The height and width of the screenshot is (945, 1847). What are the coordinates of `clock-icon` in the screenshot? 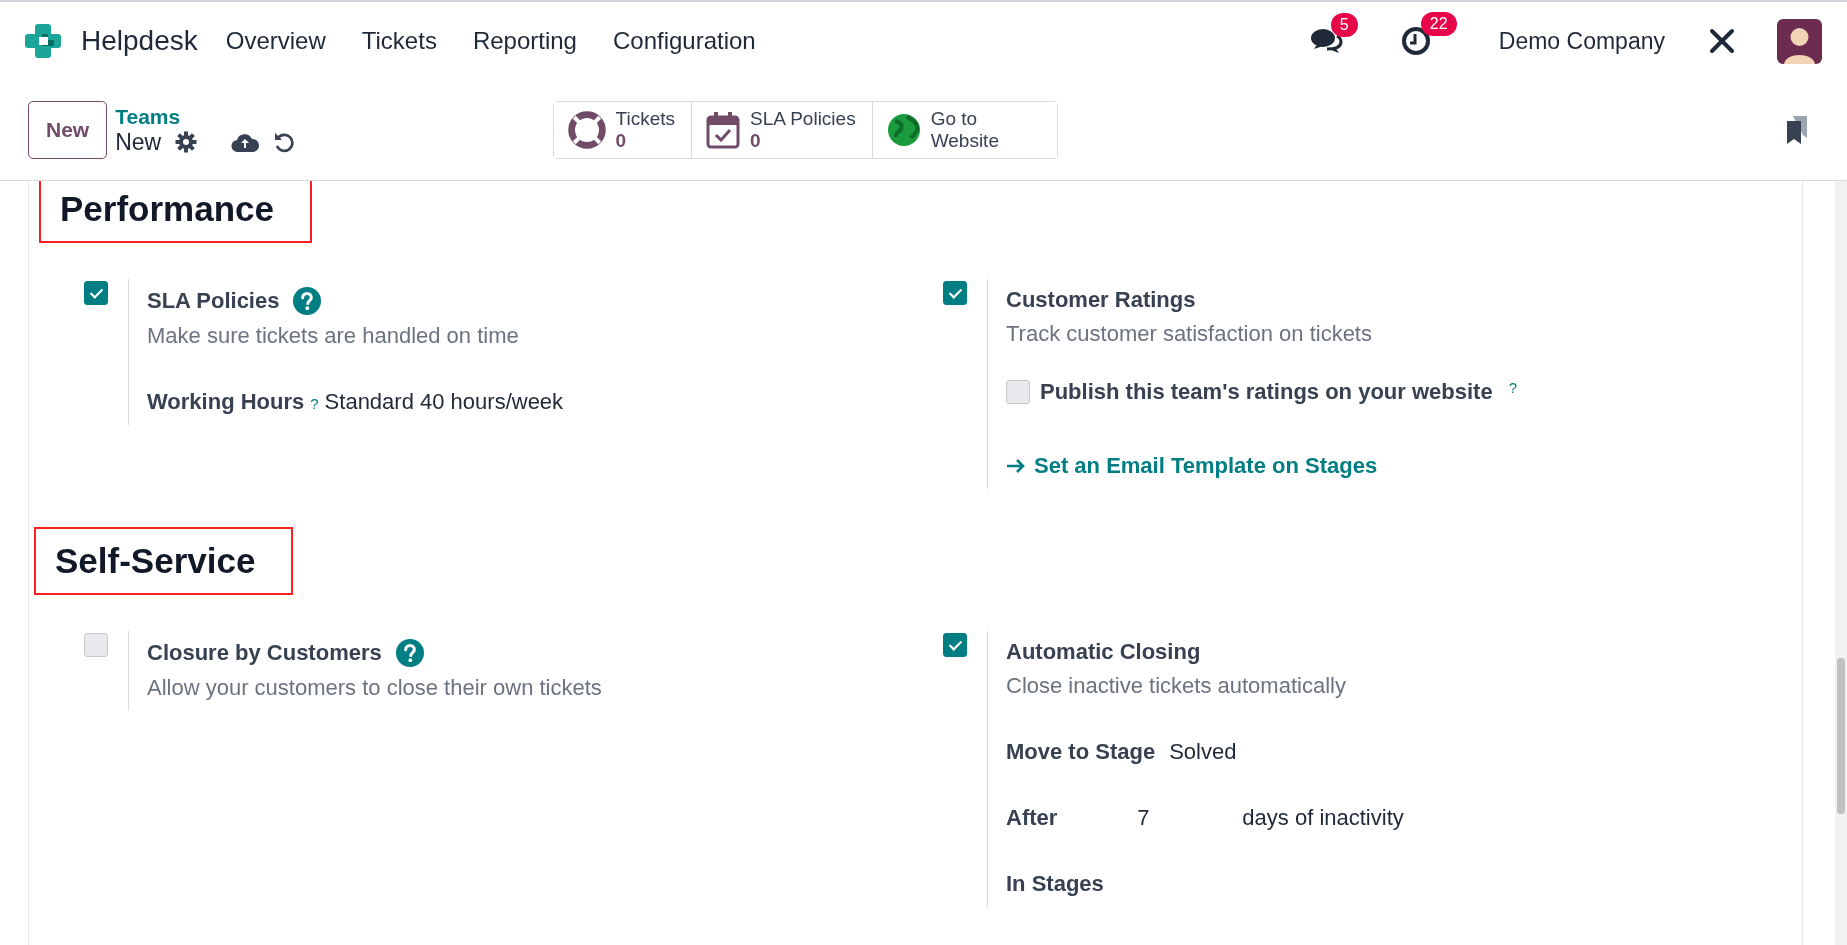 It's located at (1415, 41).